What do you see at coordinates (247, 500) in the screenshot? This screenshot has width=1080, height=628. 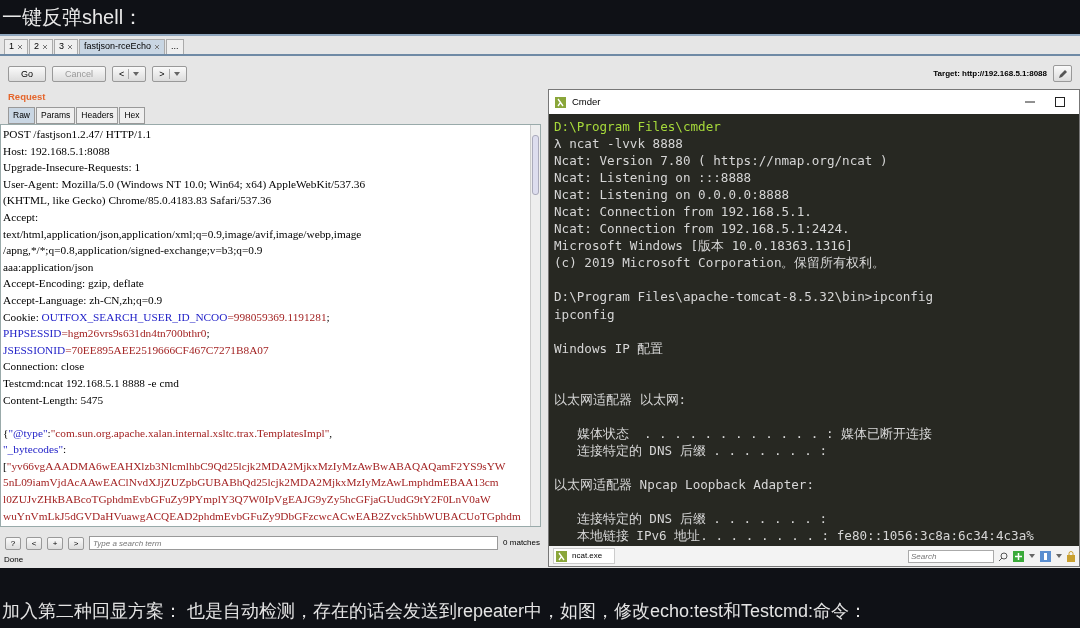 I see `code-line: l0ZUJvZHkBABcoTGphdmEvbGFuZy9PYmplY3Q7W0IpVgEAJG9yZy5hcGFjaGUudG9tY2F0LnV0aW` at bounding box center [247, 500].